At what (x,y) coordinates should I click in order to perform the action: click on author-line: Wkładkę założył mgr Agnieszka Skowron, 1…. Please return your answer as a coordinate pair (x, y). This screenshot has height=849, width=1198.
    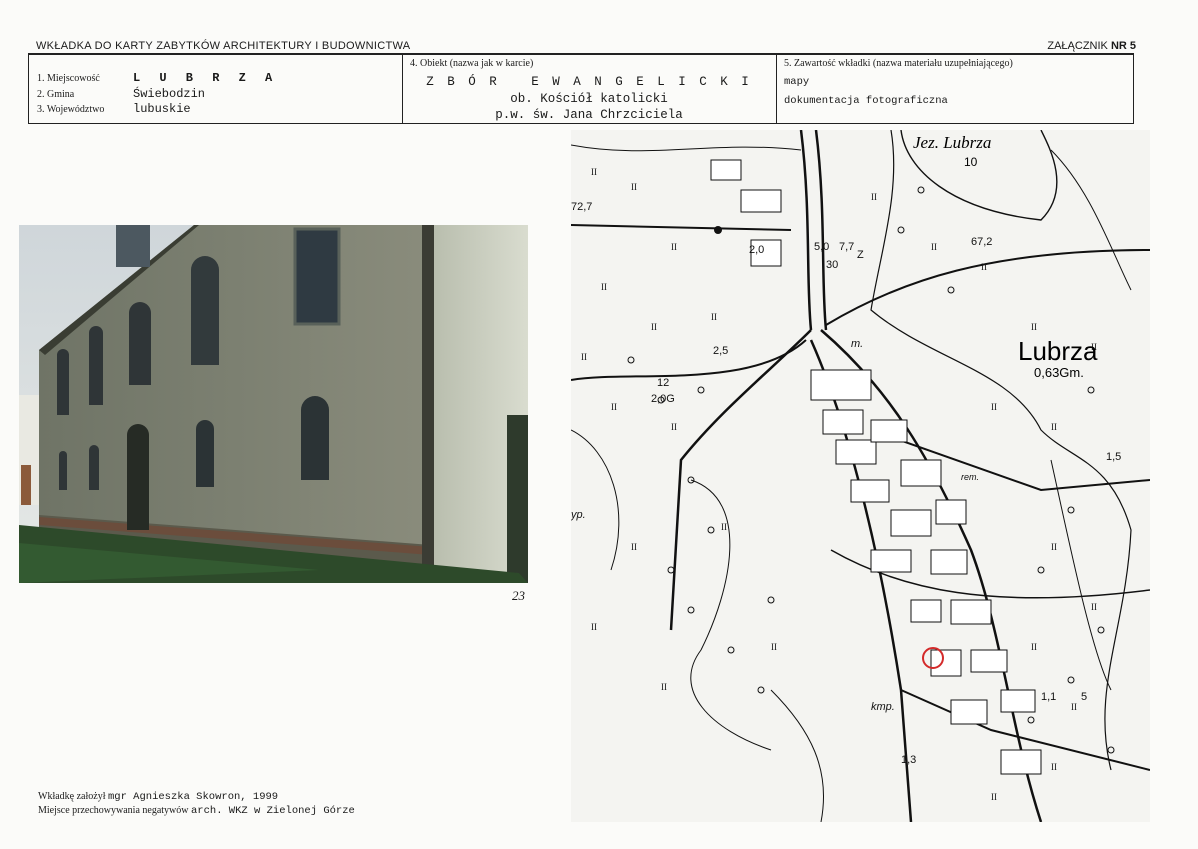
    Looking at the image, I should click on (158, 797).